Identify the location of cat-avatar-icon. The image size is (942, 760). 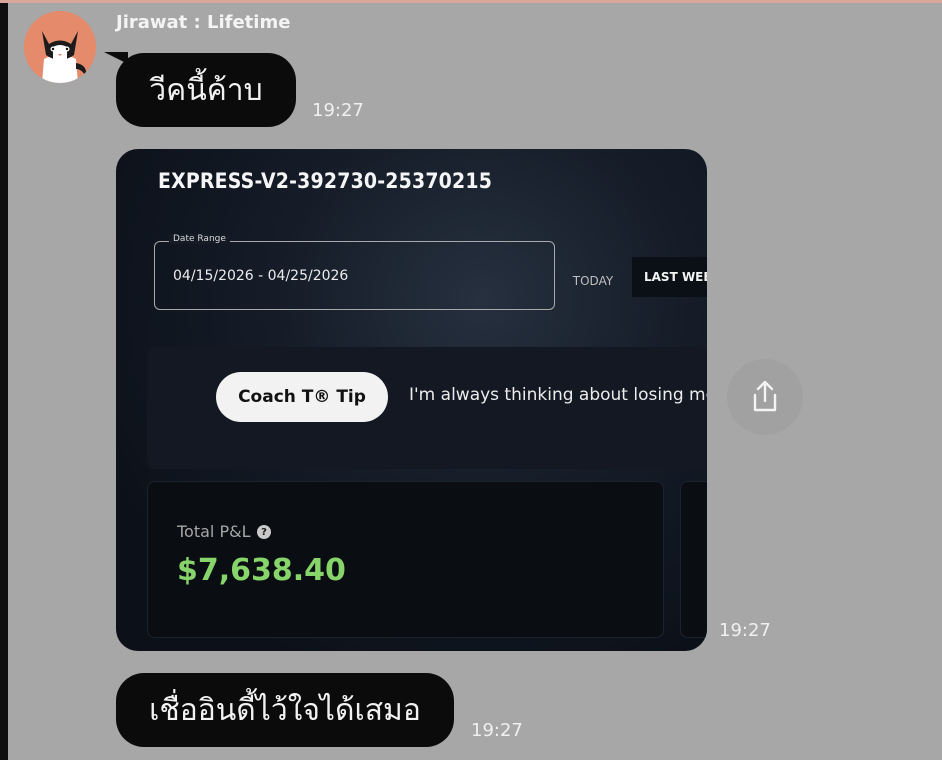
(60, 47).